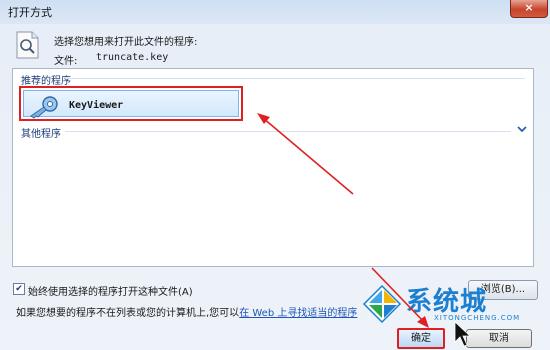 The height and width of the screenshot is (350, 550). I want to click on selection-highlight: KeyViewer, so click(131, 104).